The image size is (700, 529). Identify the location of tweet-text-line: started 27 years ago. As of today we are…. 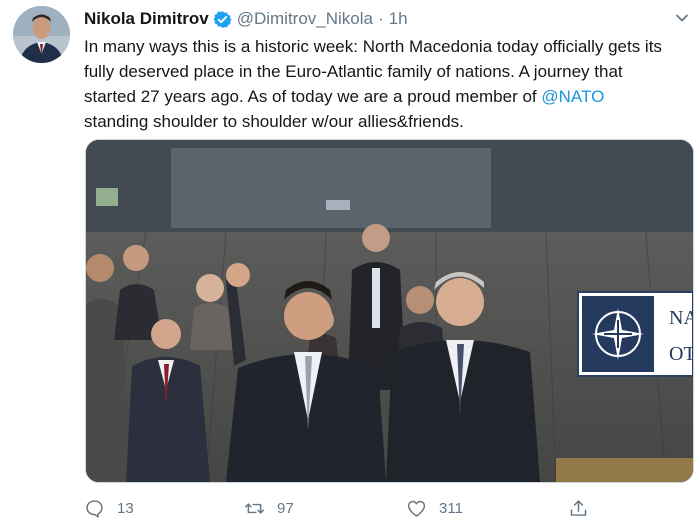
(389, 96).